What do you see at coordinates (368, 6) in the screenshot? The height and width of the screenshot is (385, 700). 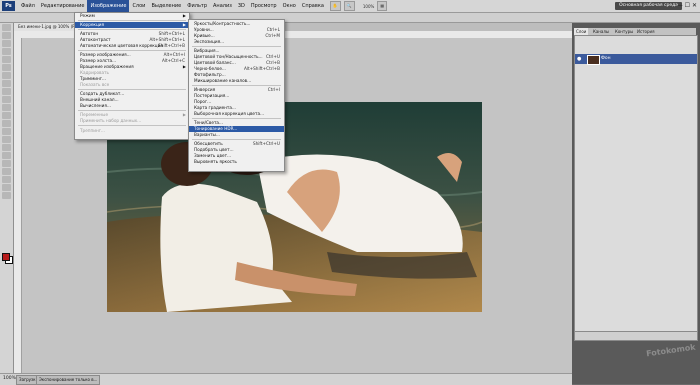 I see `zoom-level: 100%` at bounding box center [368, 6].